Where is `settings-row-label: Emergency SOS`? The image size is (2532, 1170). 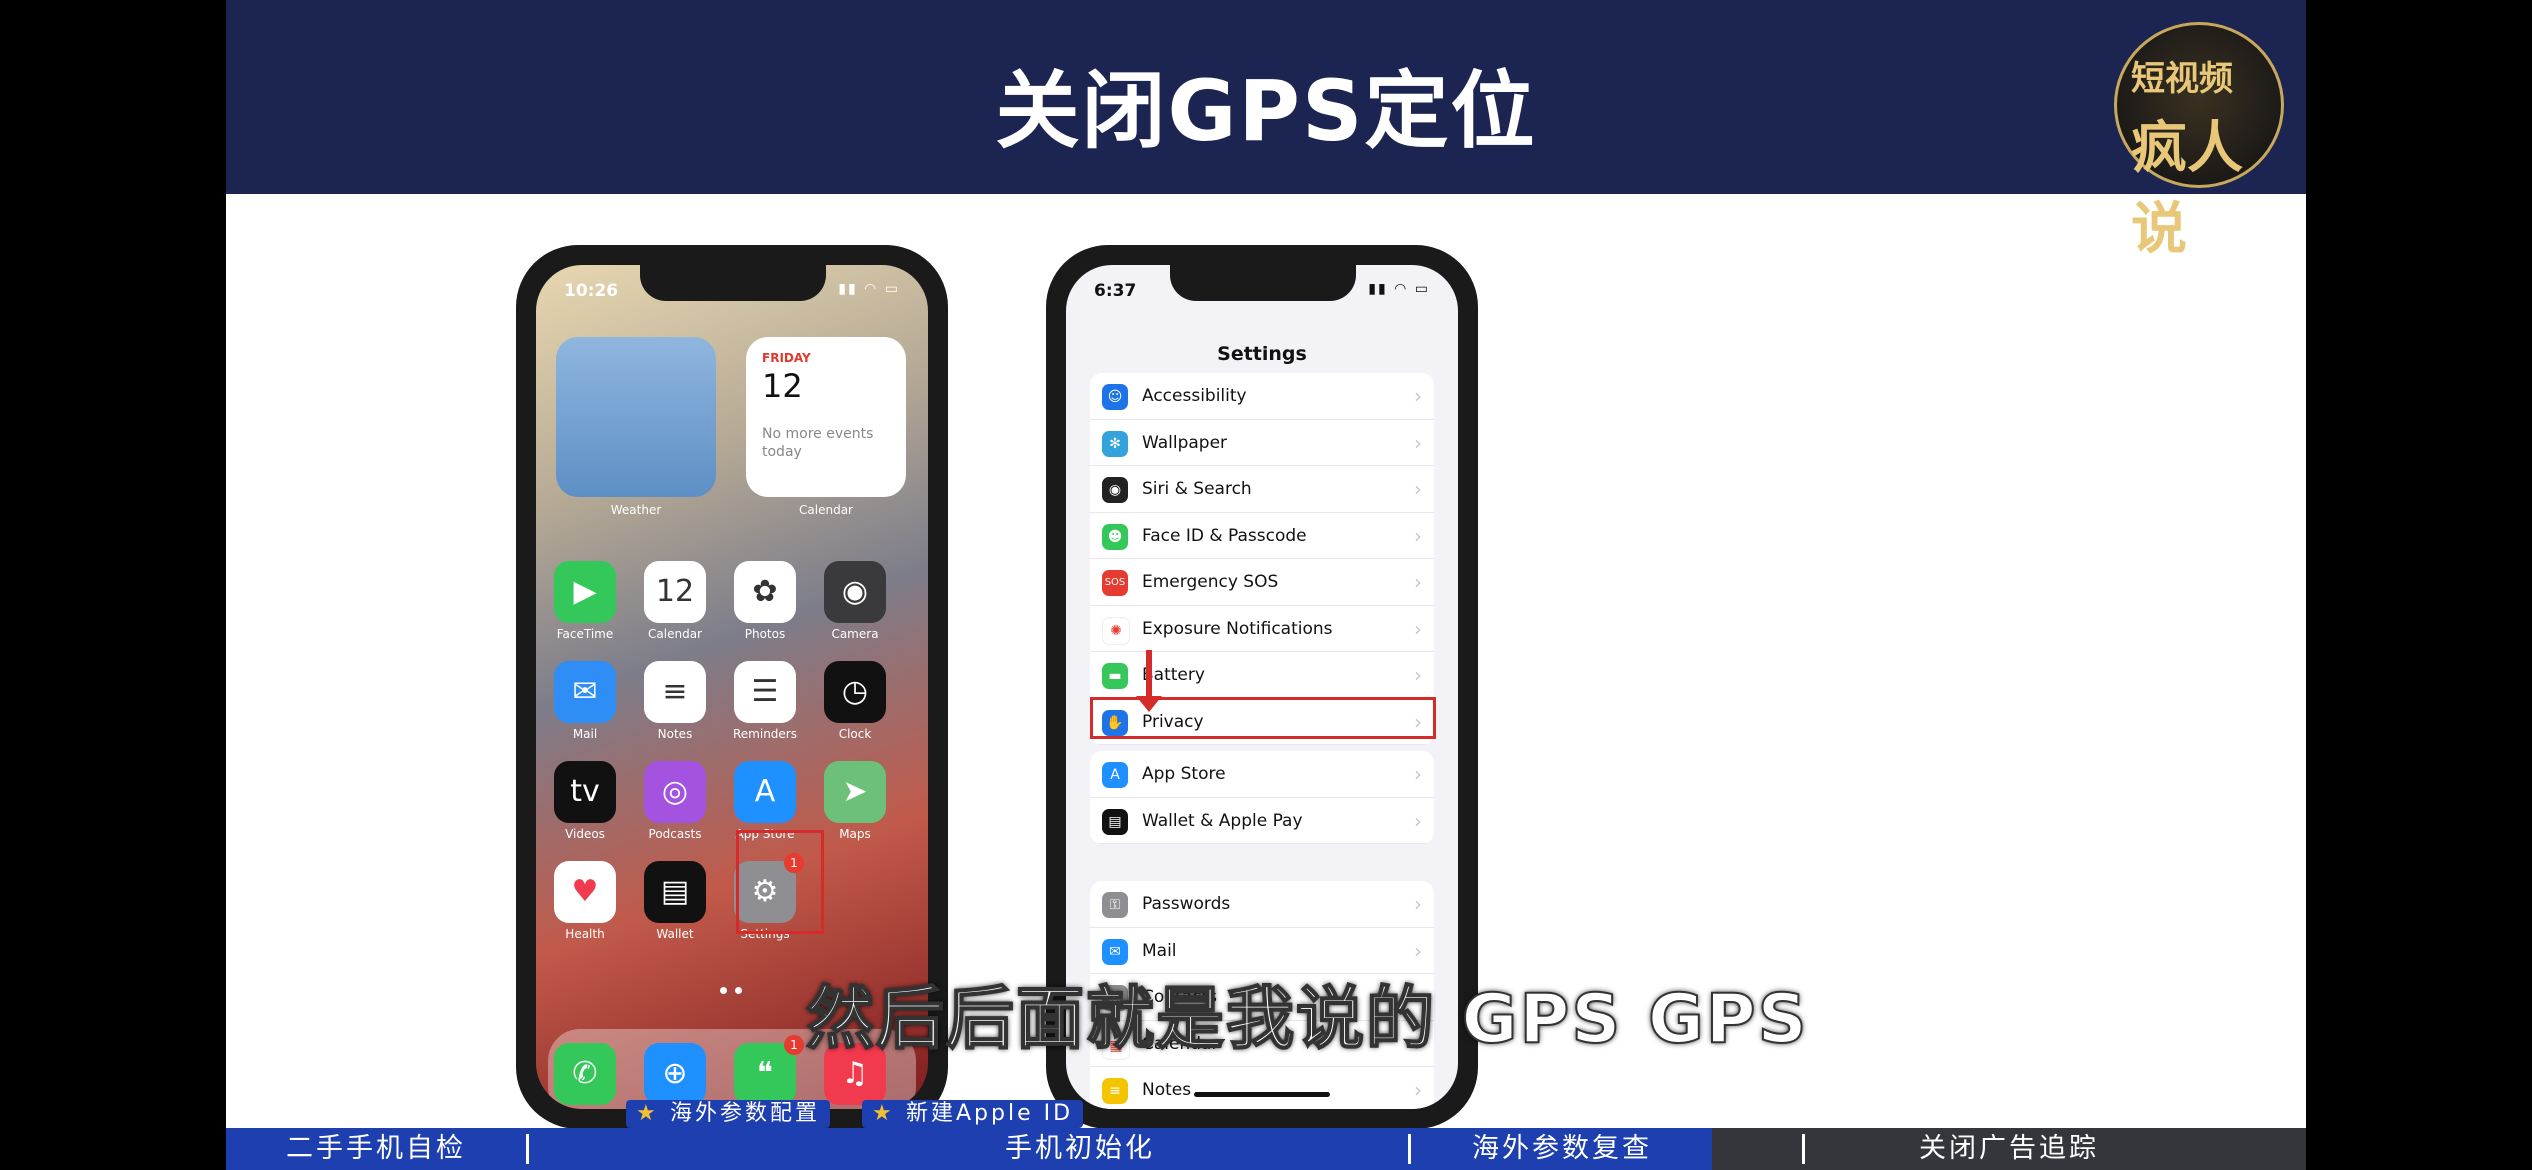 settings-row-label: Emergency SOS is located at coordinates (1210, 582).